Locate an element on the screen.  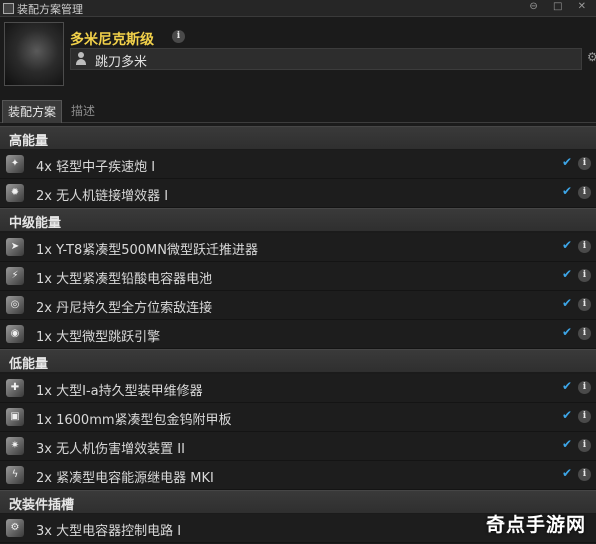
section-mid-slots: 中级能量 is located at coordinates (298, 219).